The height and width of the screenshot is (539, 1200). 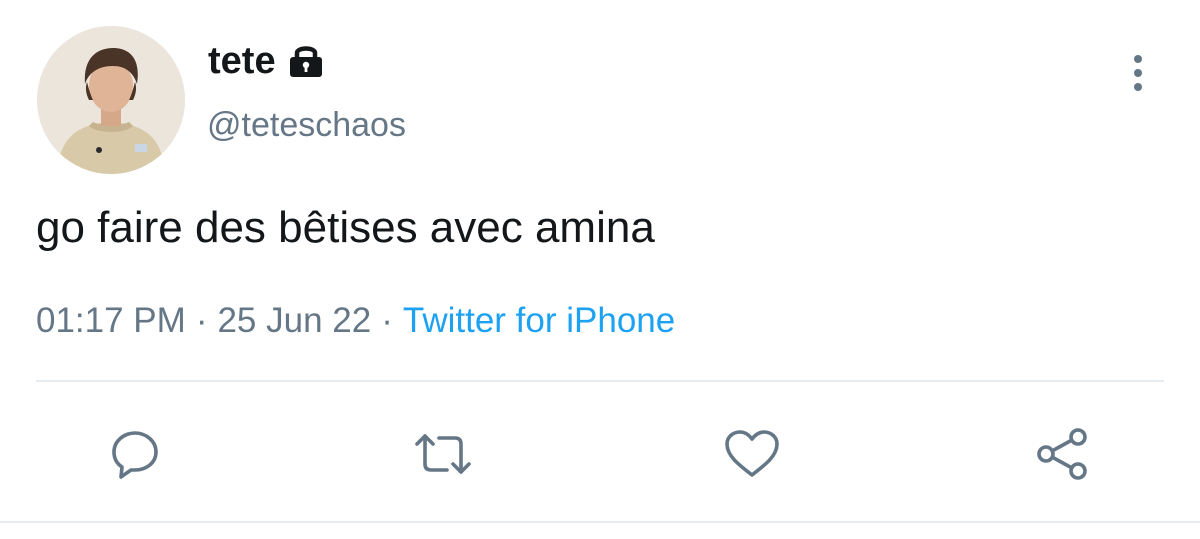 I want to click on tweet-meta: 01:17 PM · 25 Jun 22 · Twitter for iPhone, so click(x=355, y=321).